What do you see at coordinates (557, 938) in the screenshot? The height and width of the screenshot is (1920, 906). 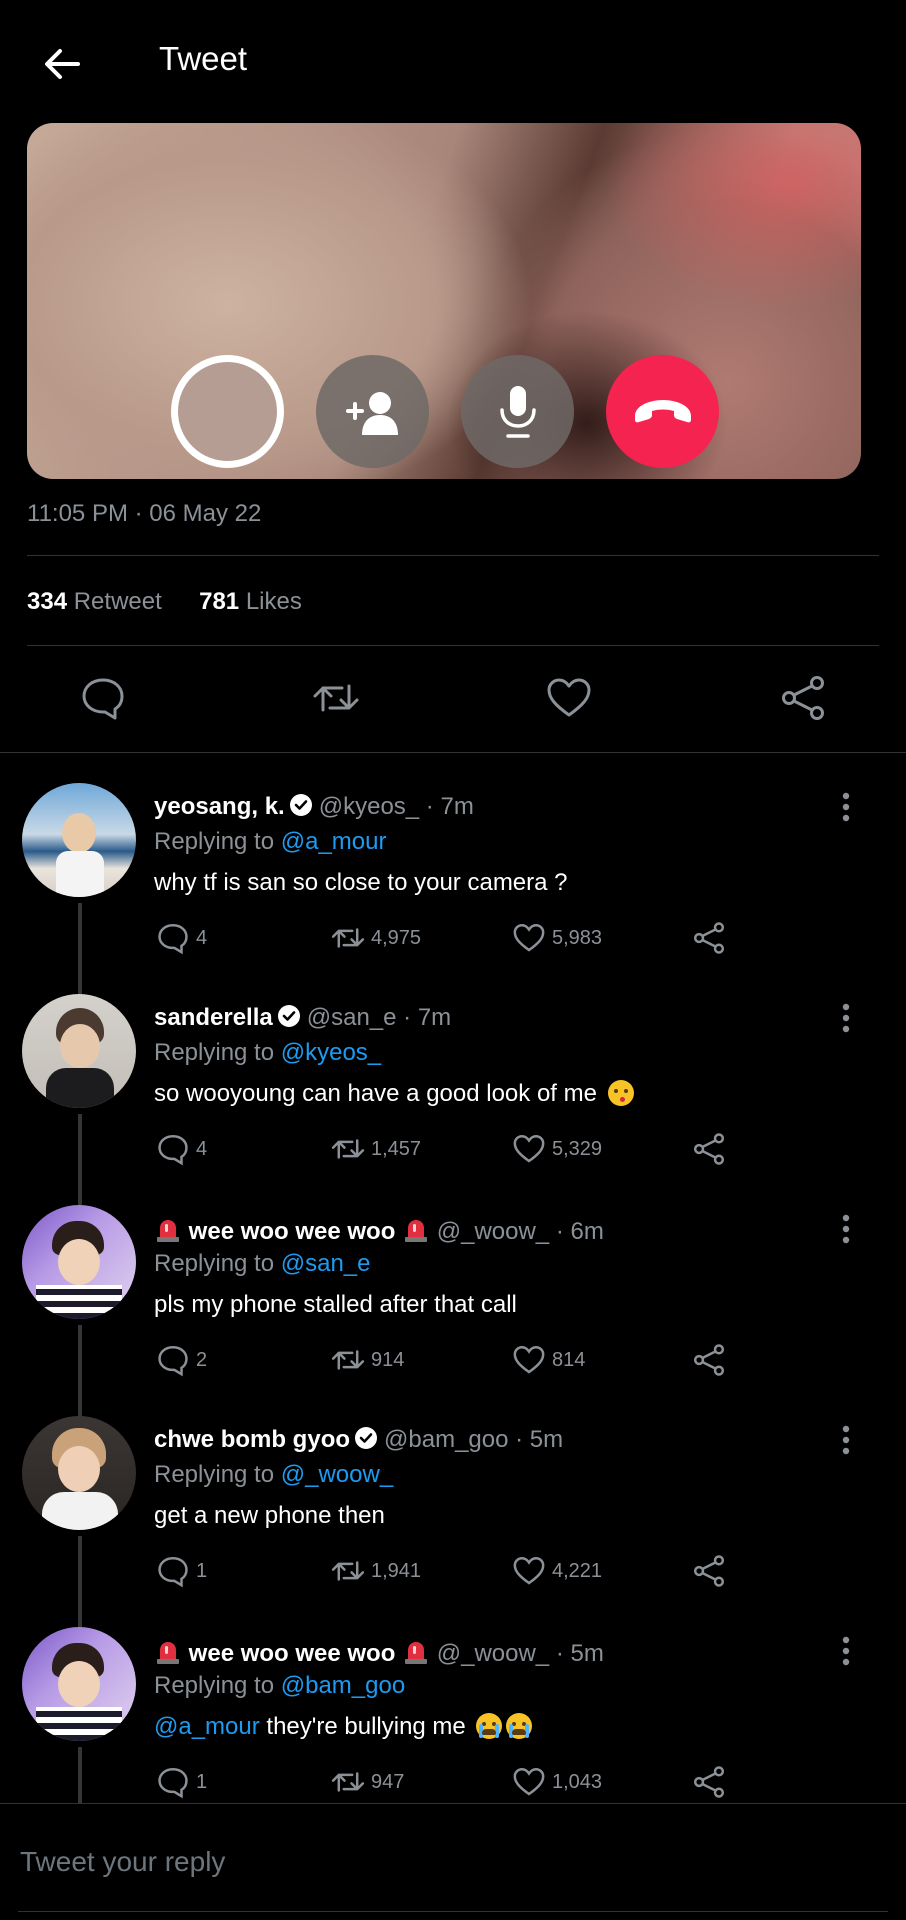 I see `like-count-button: 5,983` at bounding box center [557, 938].